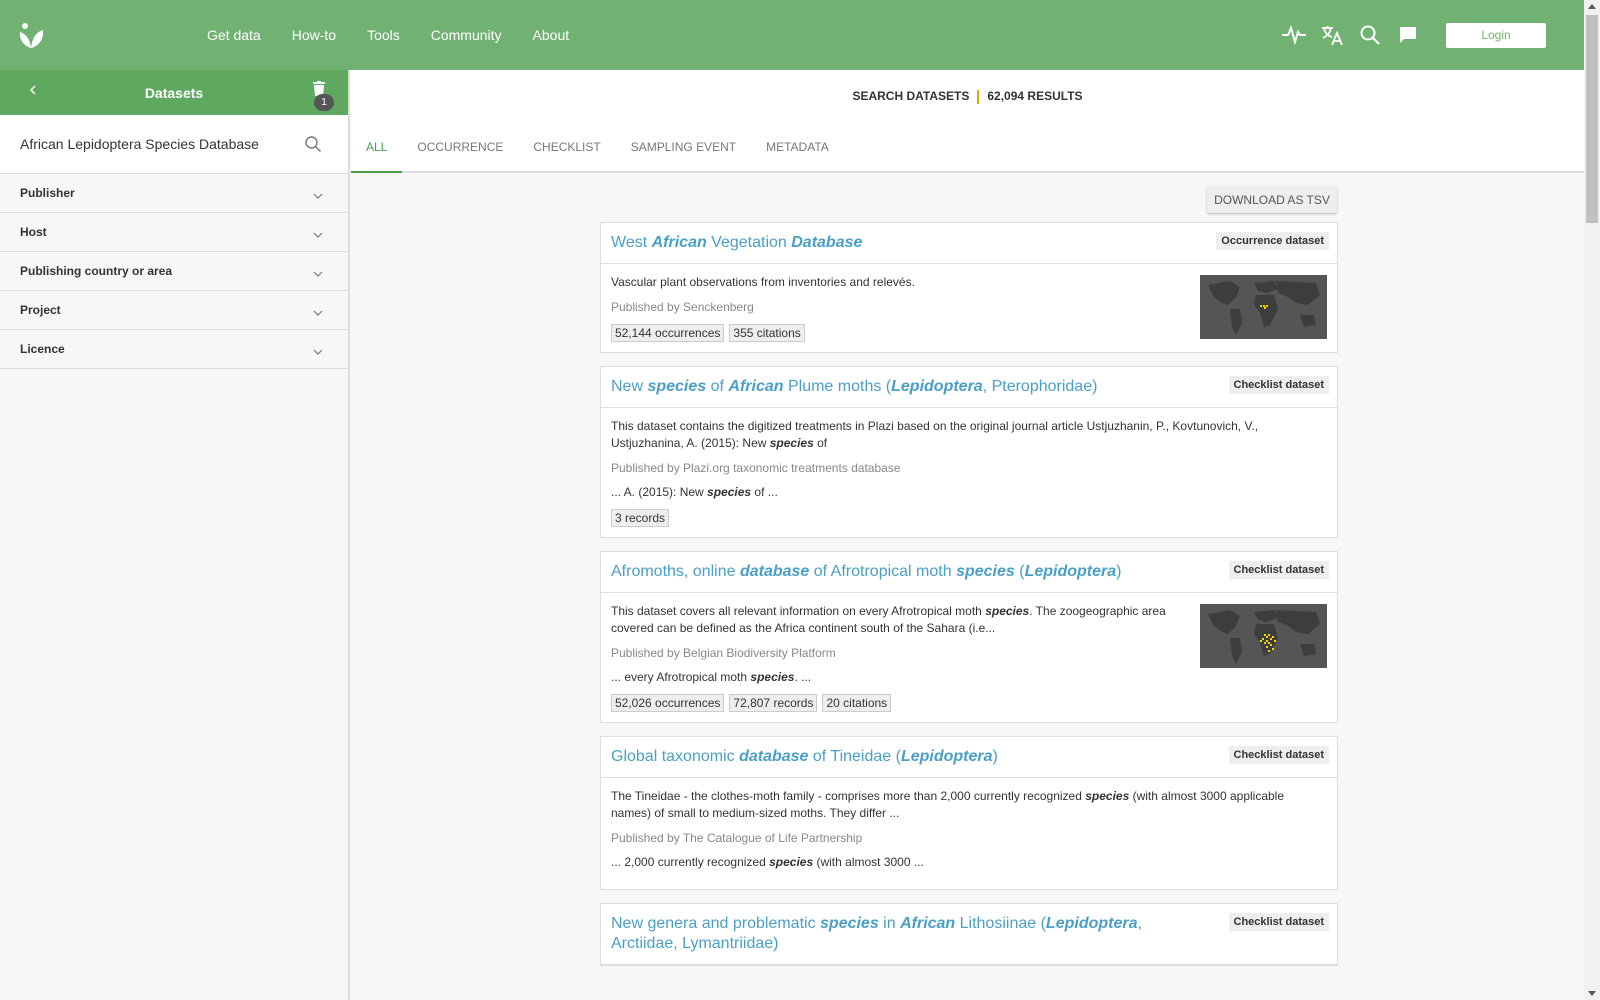 The height and width of the screenshot is (1000, 1600). Describe the element at coordinates (1408, 35) in the screenshot. I see `feedback-comment-icon` at that location.